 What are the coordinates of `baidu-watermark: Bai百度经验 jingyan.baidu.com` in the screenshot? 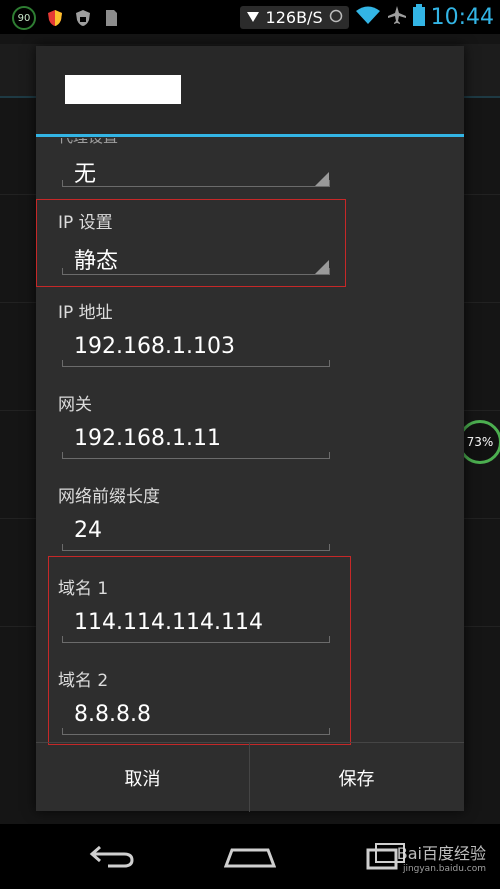 It's located at (441, 857).